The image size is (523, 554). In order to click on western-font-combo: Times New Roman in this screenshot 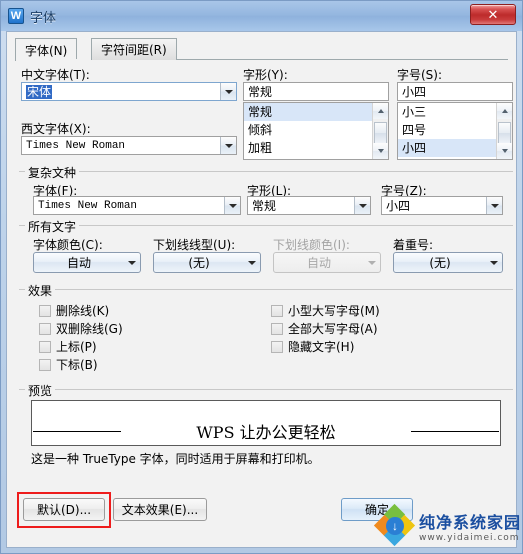, I will do `click(129, 145)`.